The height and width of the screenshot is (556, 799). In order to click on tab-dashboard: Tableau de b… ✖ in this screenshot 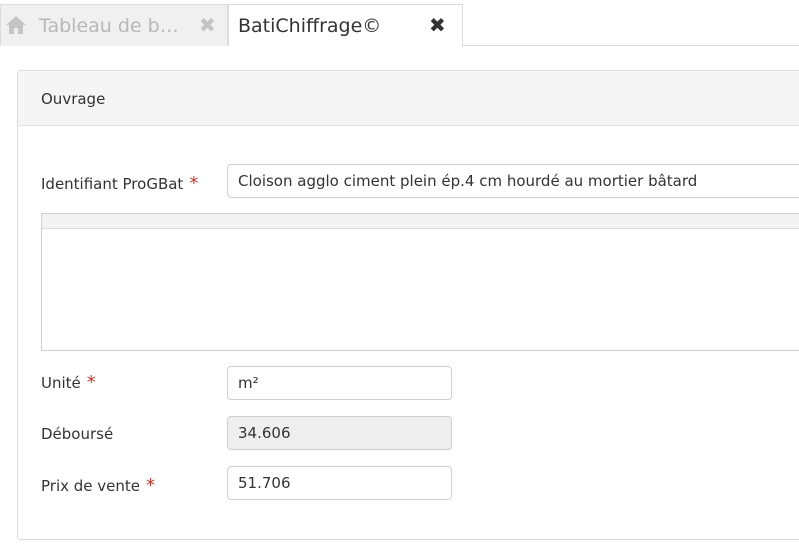, I will do `click(114, 25)`.